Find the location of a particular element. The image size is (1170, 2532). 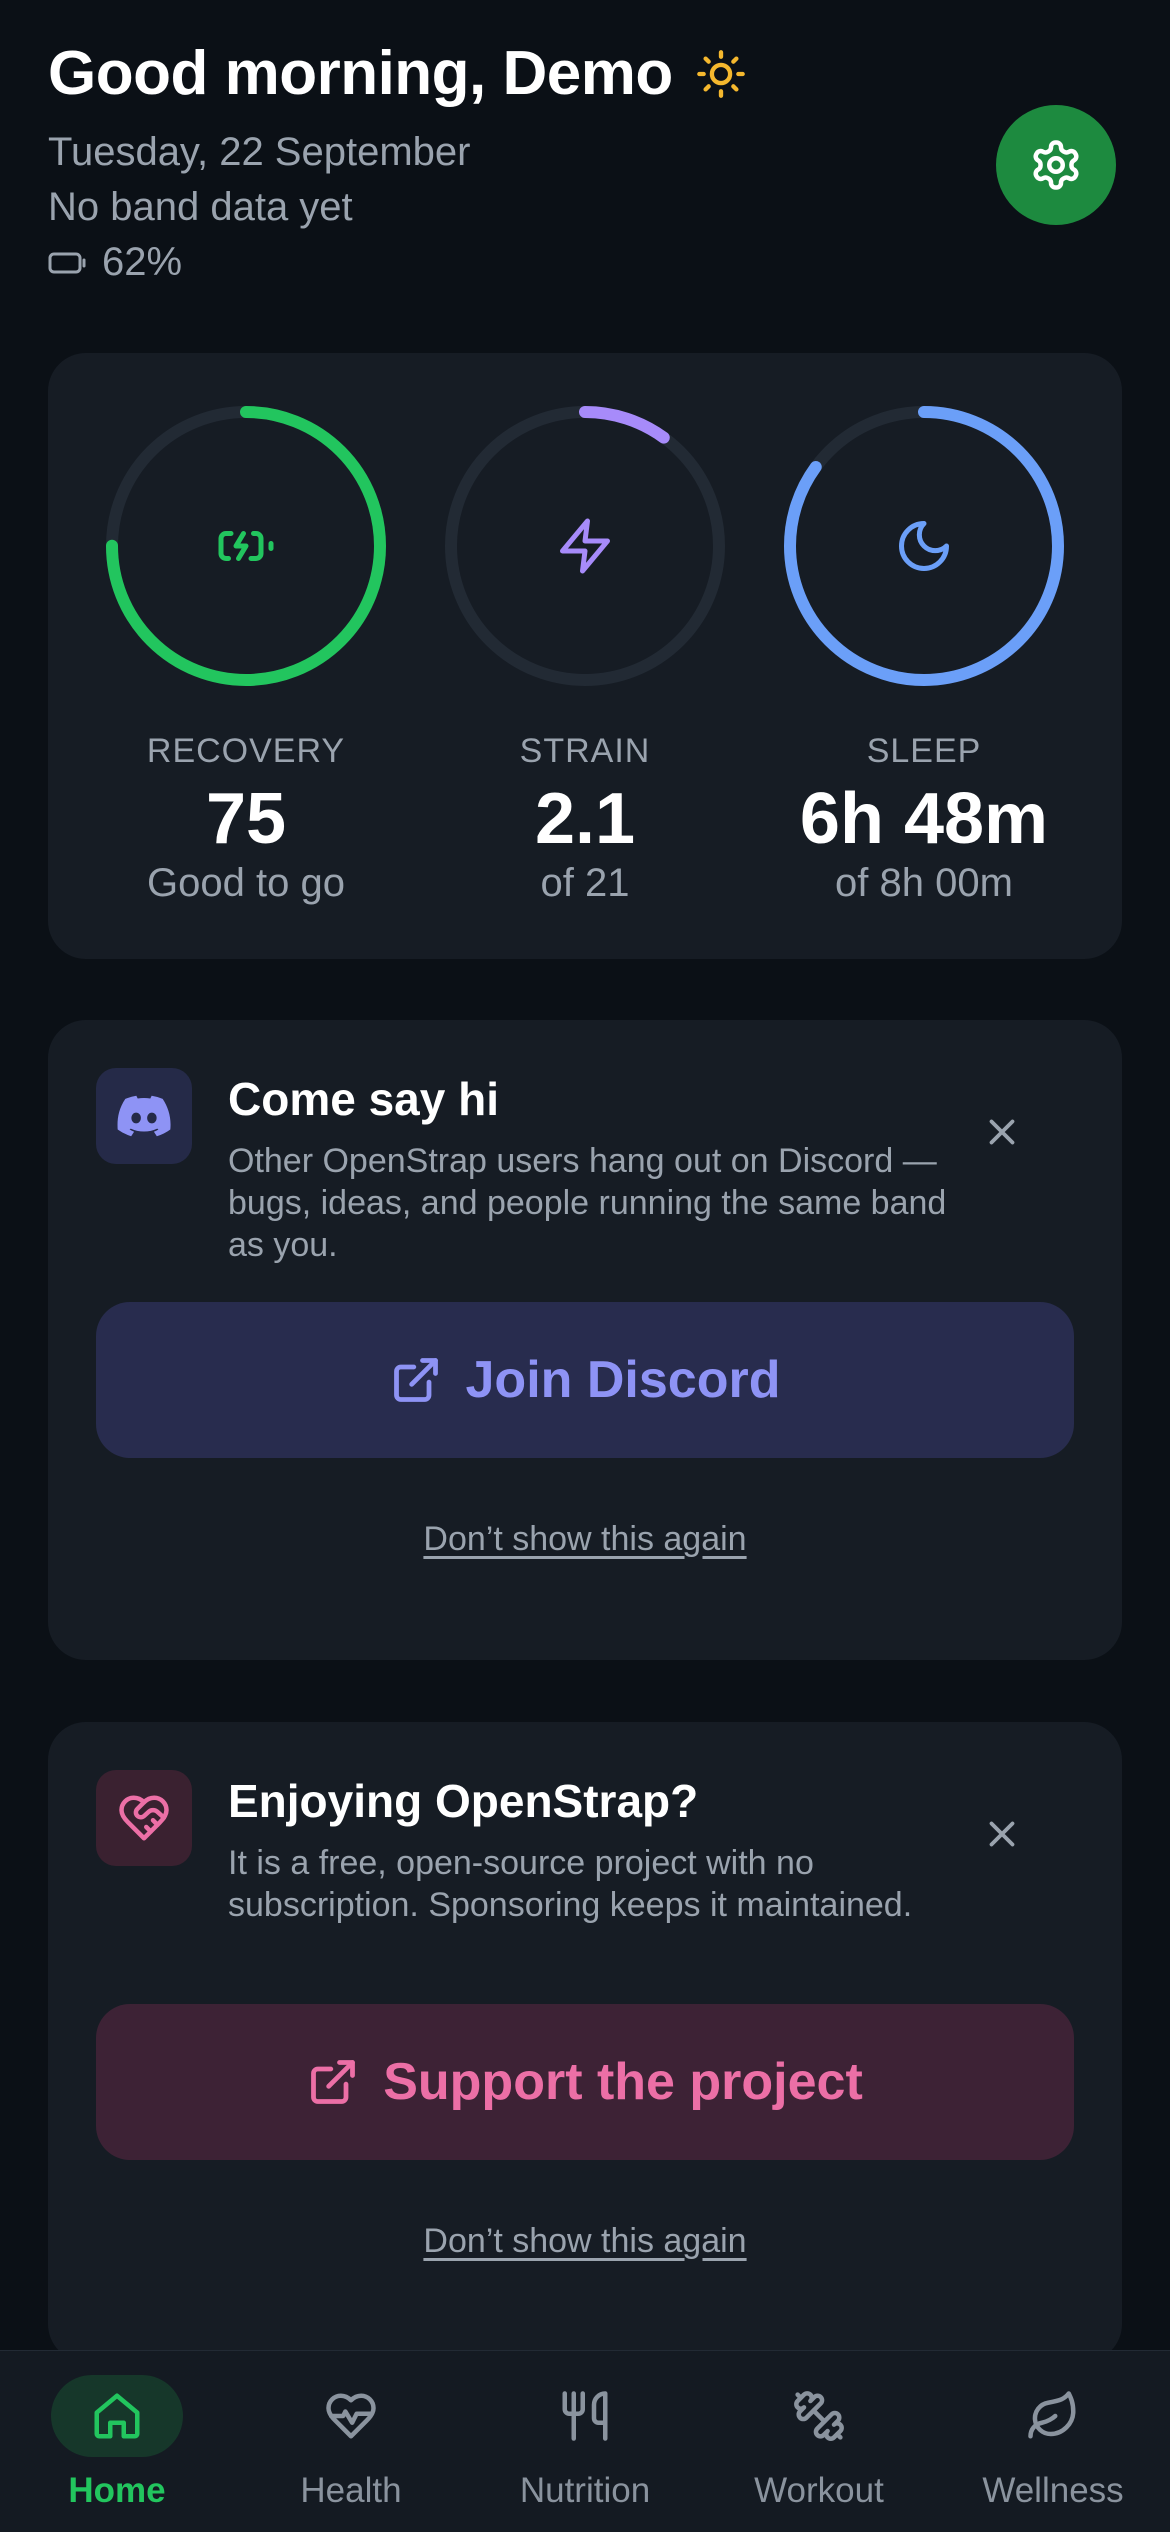

nav-home-icon-wrap is located at coordinates (117, 2416).